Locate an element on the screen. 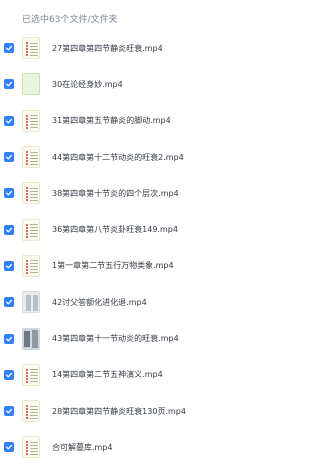  file-name: 38第四章第十节炎的四个层次.mp4 is located at coordinates (115, 193).